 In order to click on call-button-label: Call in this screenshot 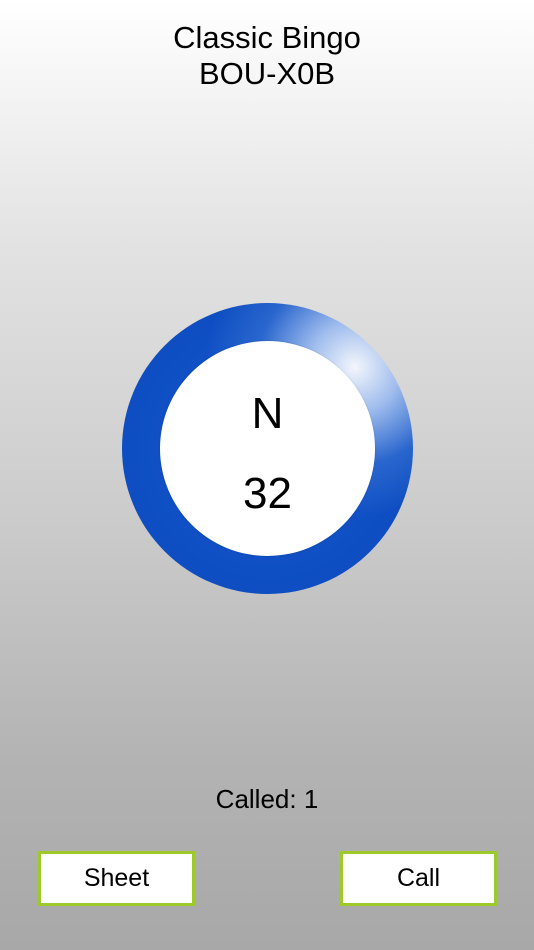, I will do `click(418, 878)`.